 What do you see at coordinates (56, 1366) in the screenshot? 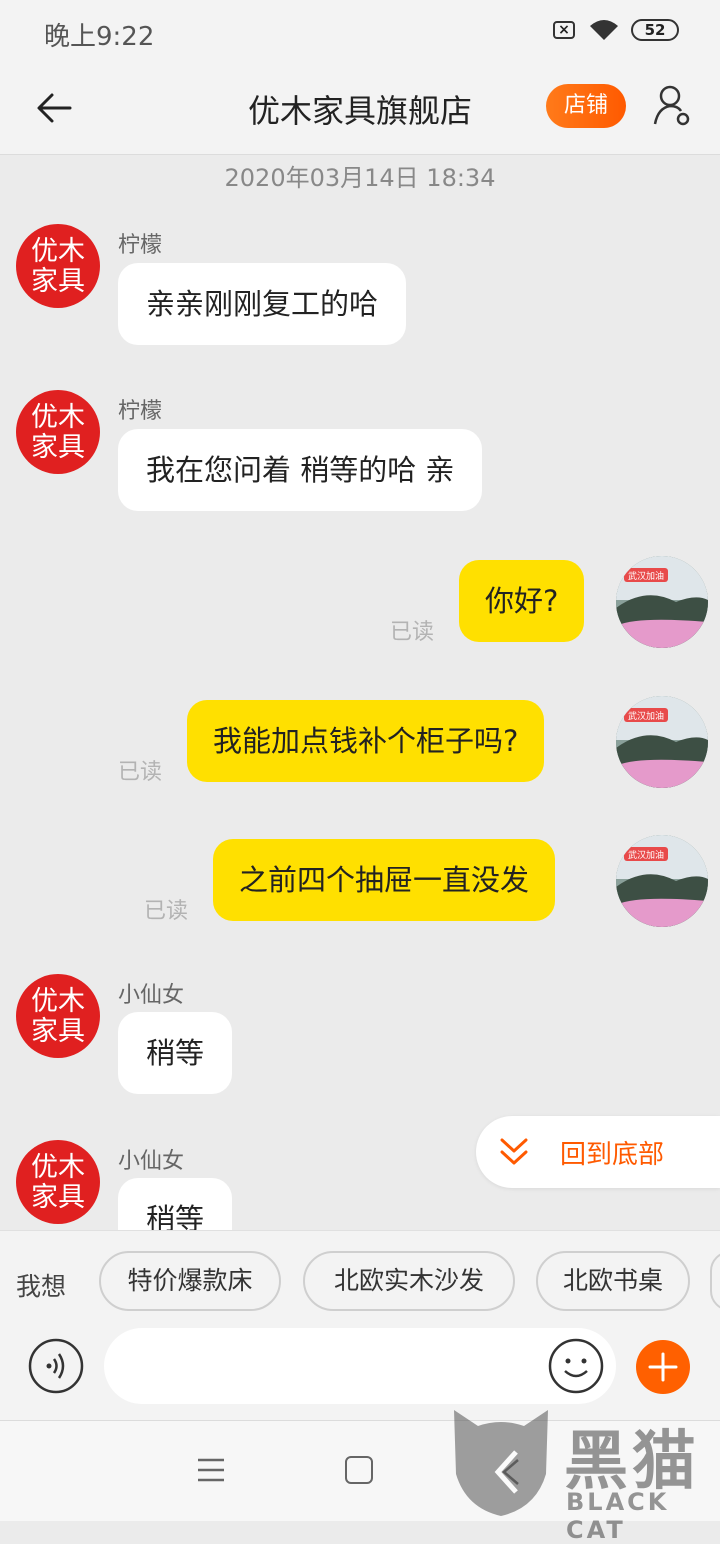
I see `voice-icon` at bounding box center [56, 1366].